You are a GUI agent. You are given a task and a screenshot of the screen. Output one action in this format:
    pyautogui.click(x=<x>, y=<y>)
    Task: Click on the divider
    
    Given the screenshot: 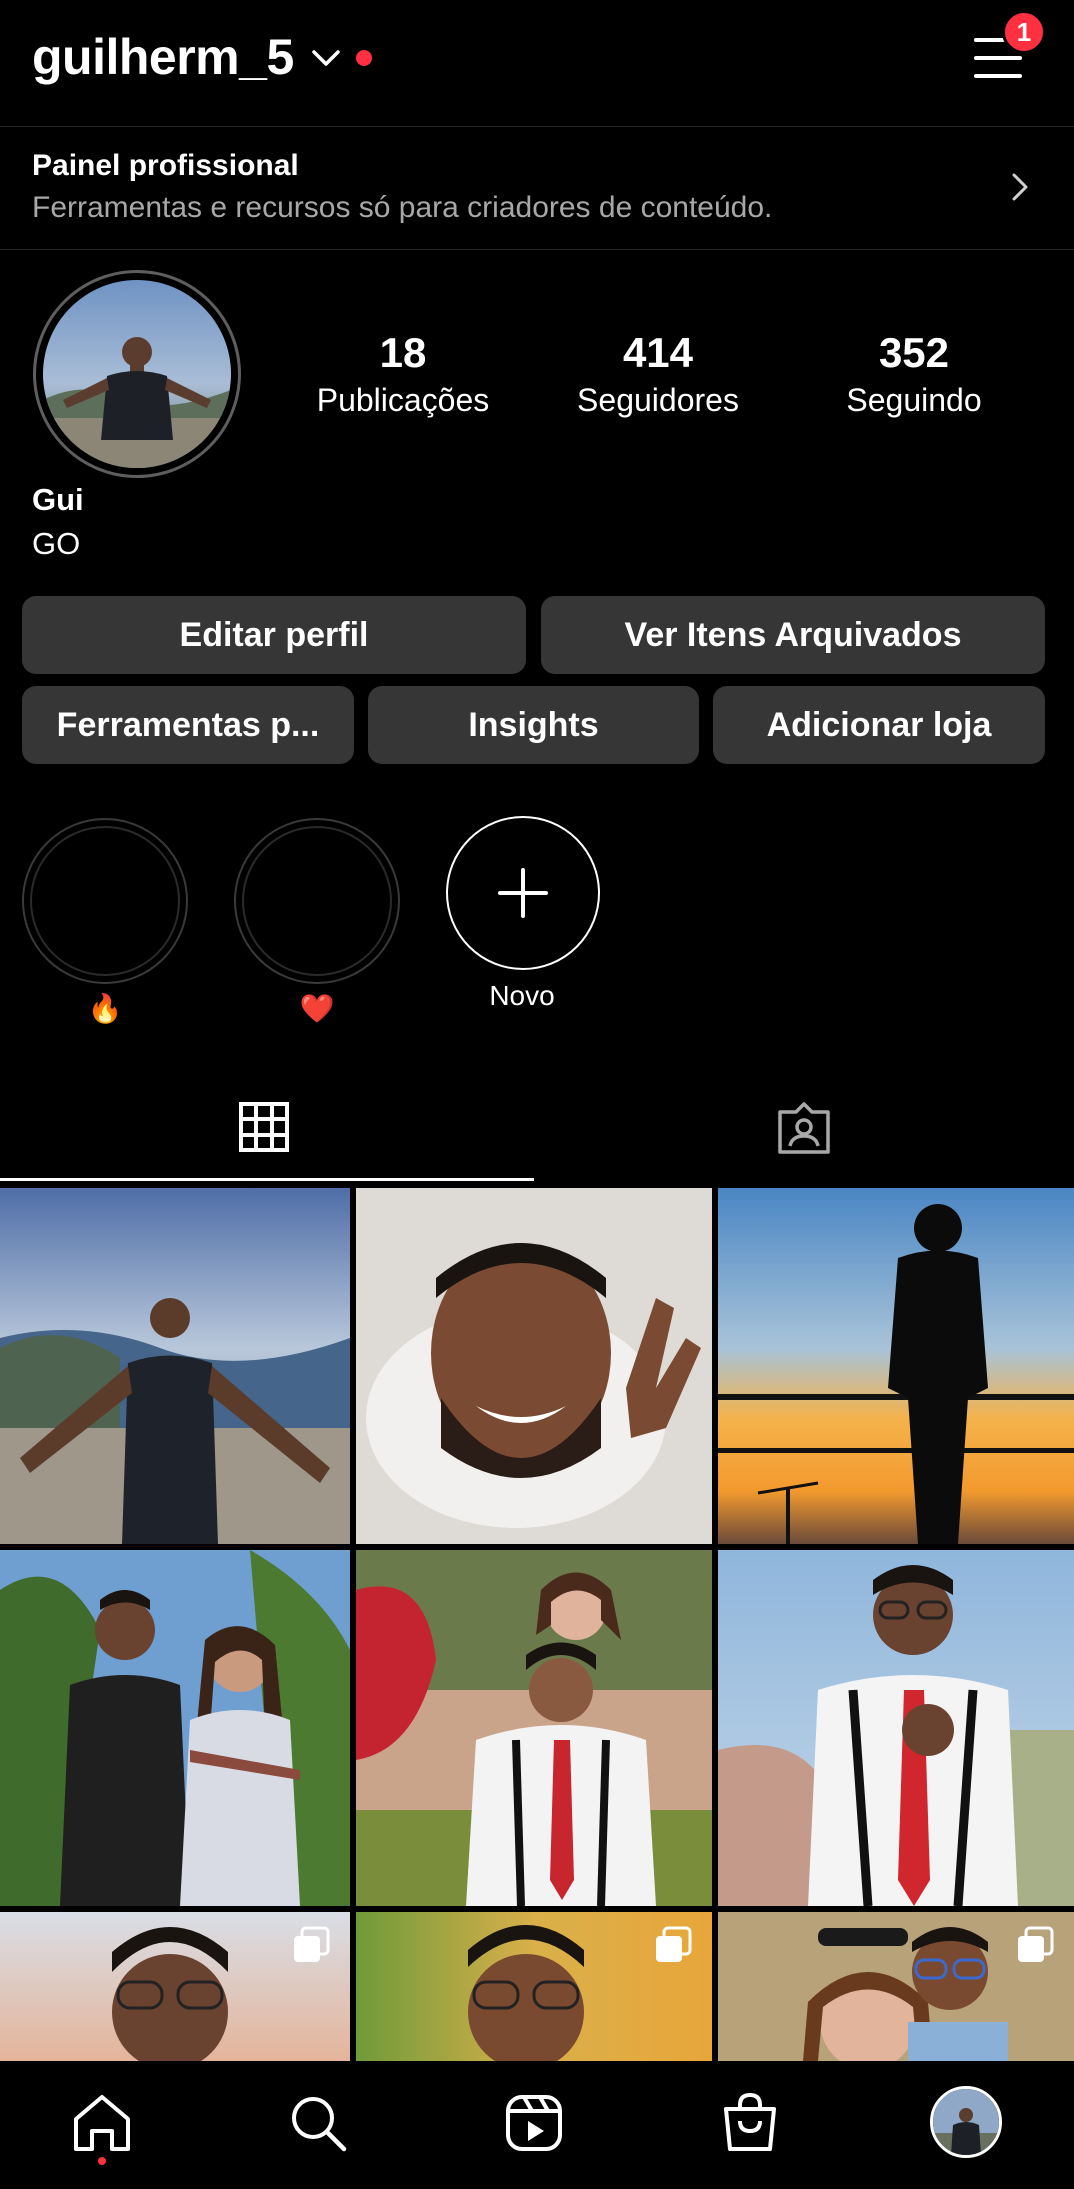 What is the action you would take?
    pyautogui.click(x=537, y=249)
    